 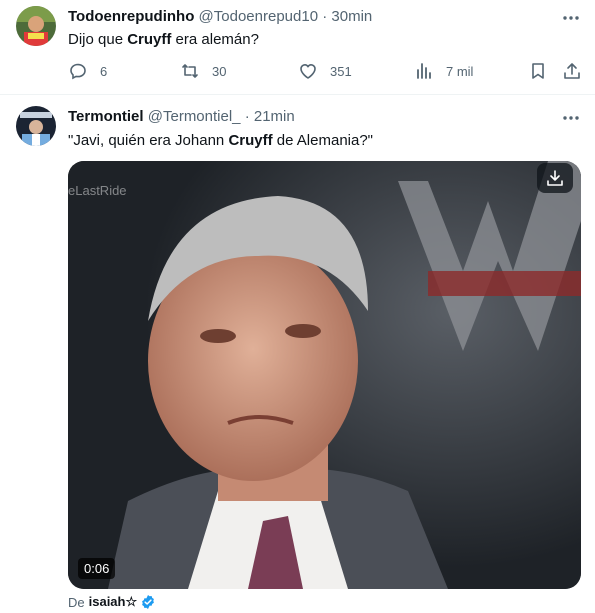 What do you see at coordinates (131, 16) in the screenshot?
I see `author-name: Todoenrepudinho` at bounding box center [131, 16].